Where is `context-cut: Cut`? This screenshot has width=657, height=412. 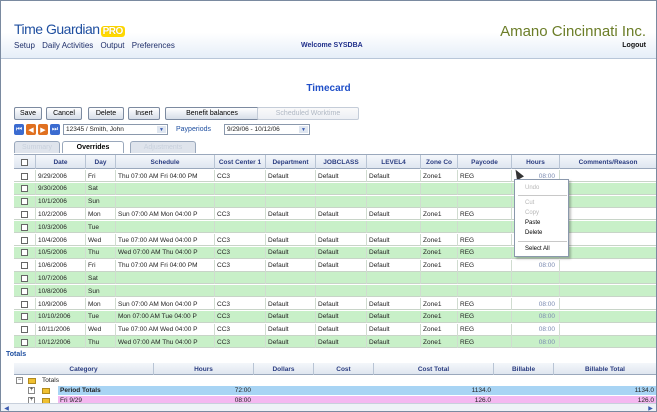 context-cut: Cut is located at coordinates (529, 203).